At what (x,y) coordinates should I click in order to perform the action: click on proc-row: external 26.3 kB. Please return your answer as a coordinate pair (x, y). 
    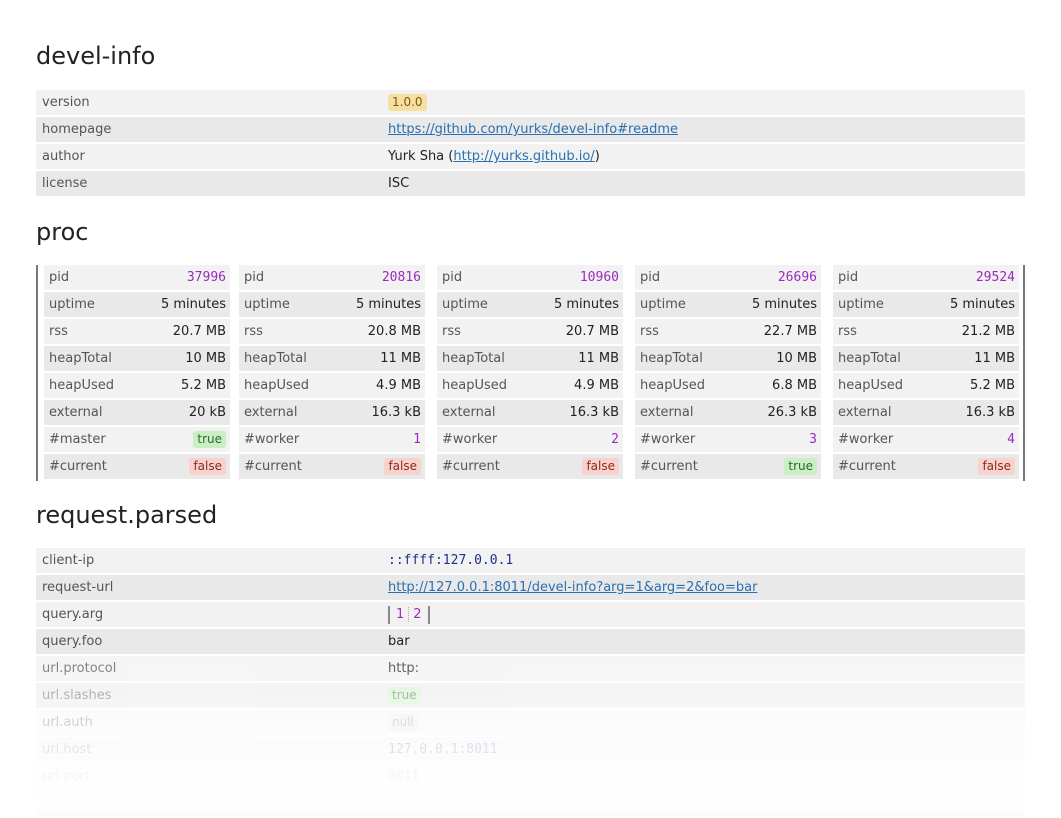
    Looking at the image, I should click on (728, 412).